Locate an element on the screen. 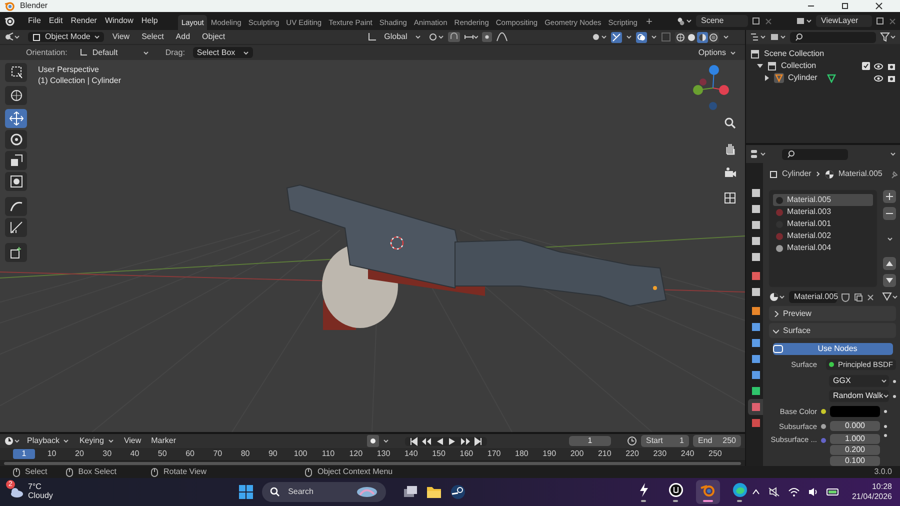 Image resolution: width=900 pixels, height=506 pixels. transform-tool is located at coordinates (16, 181).